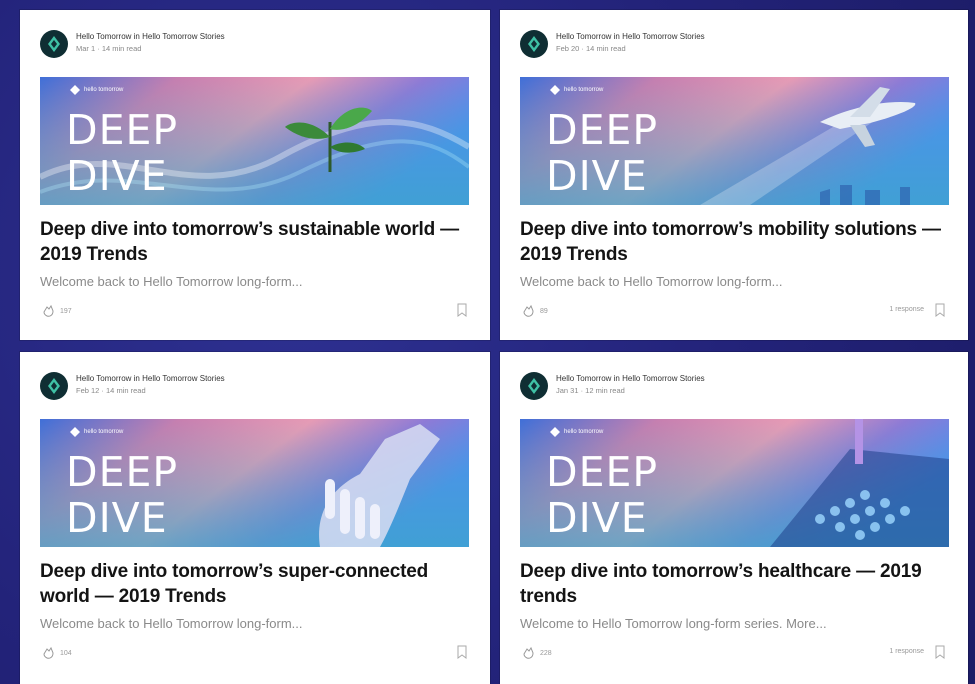 The width and height of the screenshot is (975, 684). What do you see at coordinates (66, 653) in the screenshot?
I see `clap-count: 104` at bounding box center [66, 653].